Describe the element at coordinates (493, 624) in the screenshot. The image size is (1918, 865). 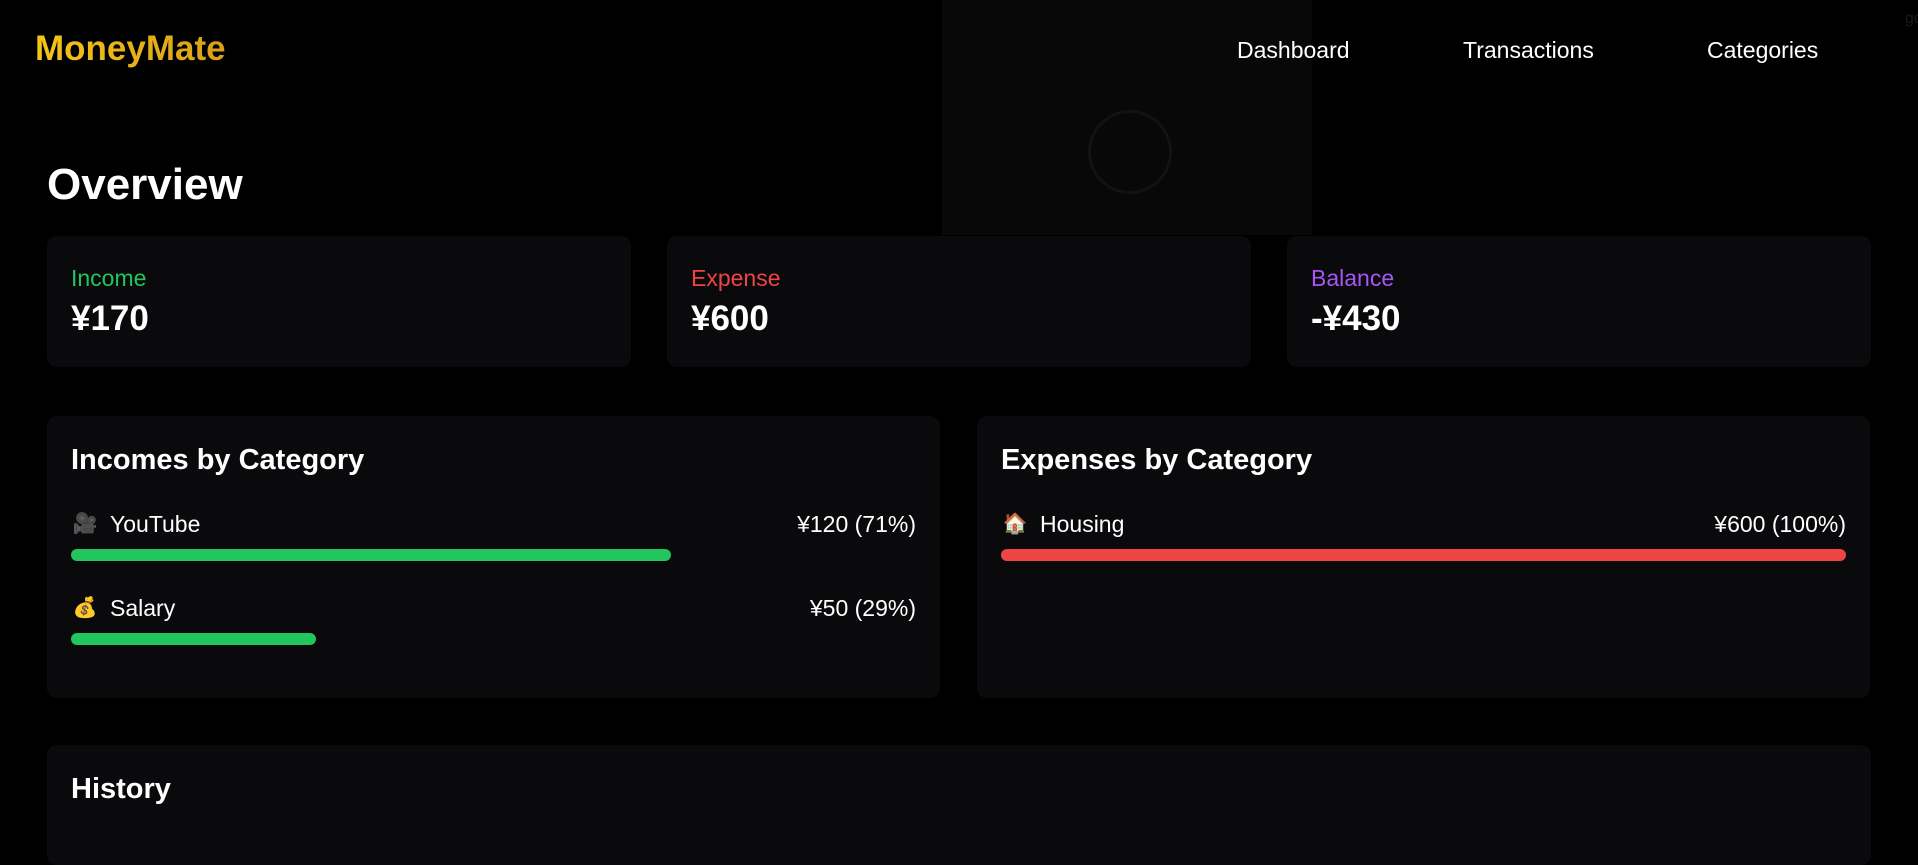
I see `income-category-row: 💰 Salary ¥50 (29%)` at that location.